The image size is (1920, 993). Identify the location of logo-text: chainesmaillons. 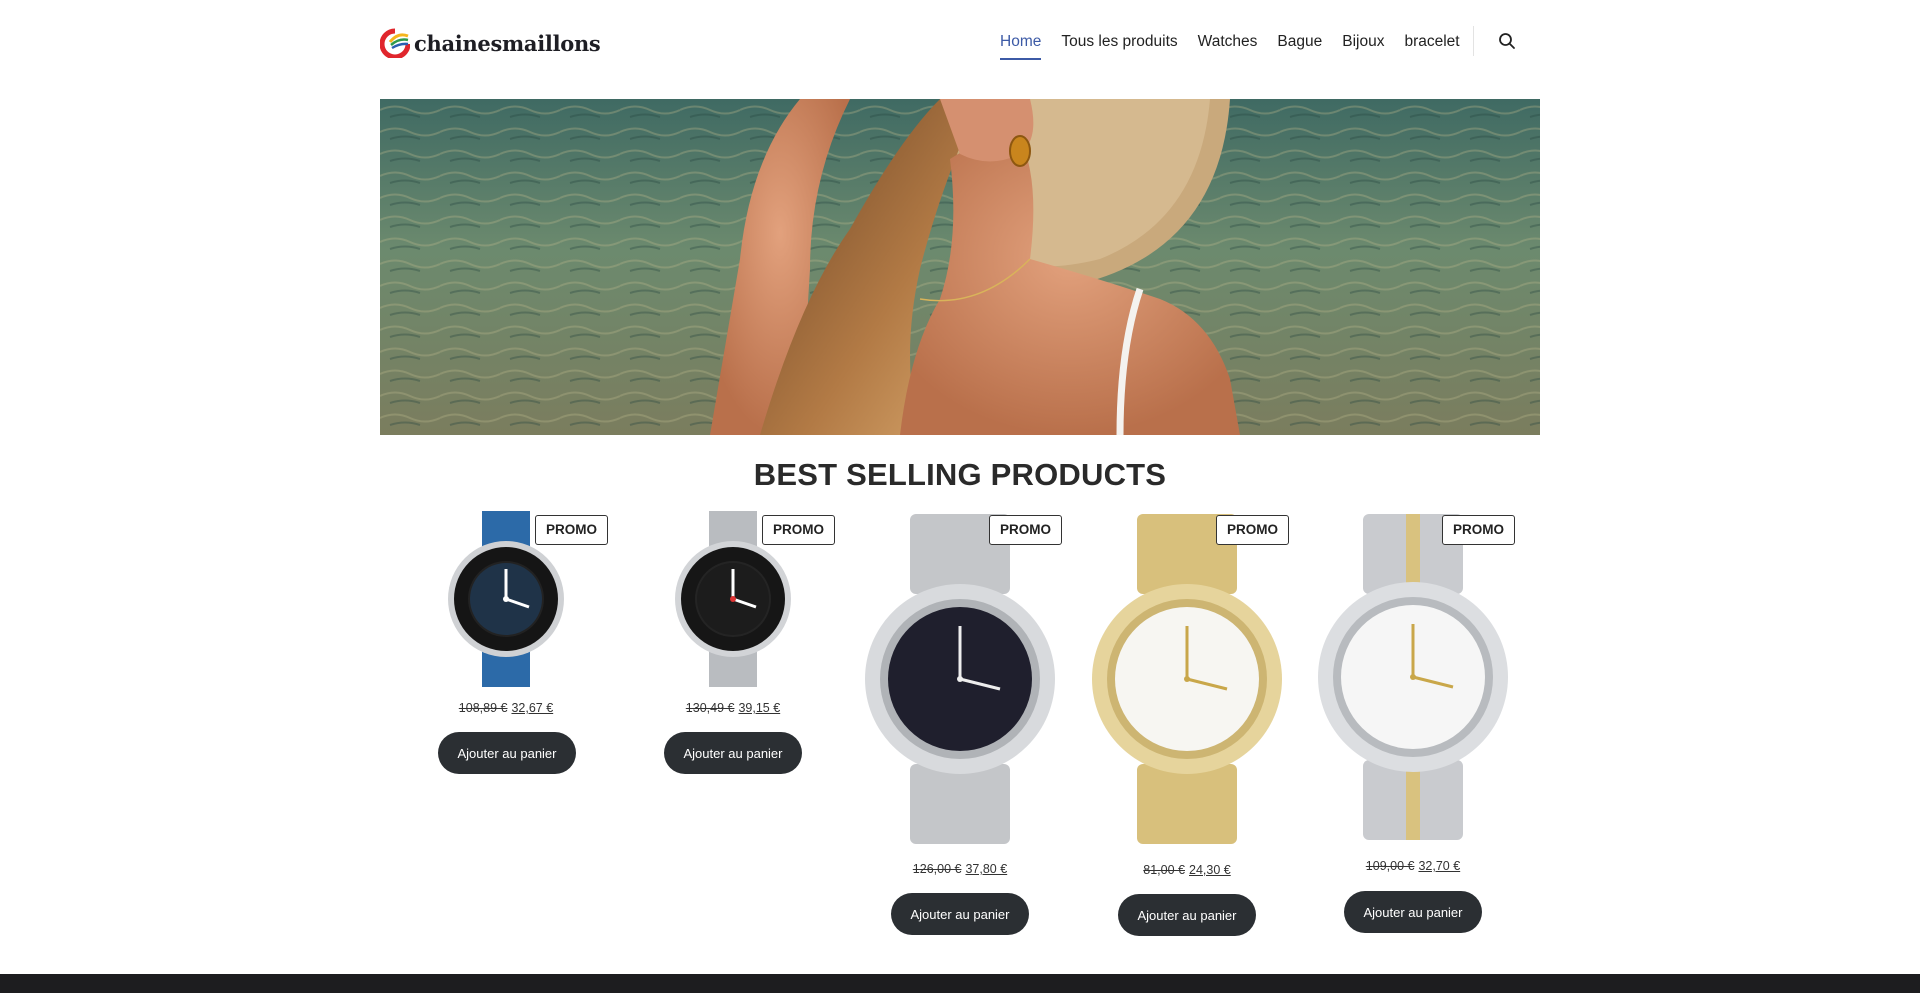
(507, 43).